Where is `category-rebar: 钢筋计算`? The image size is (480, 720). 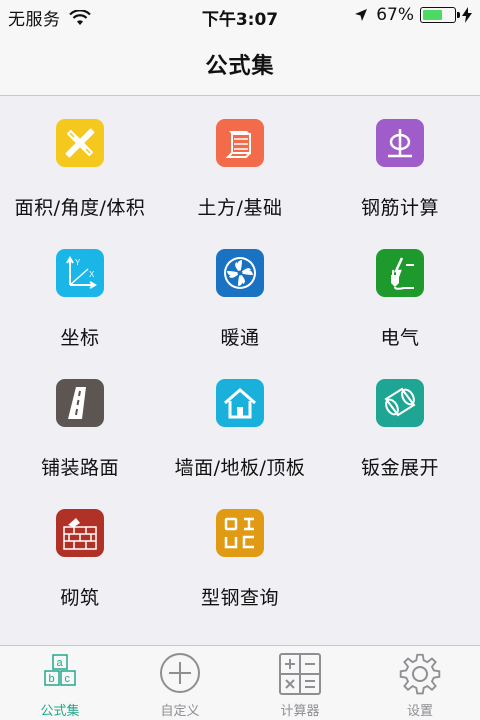 category-rebar: 钢筋计算 is located at coordinates (400, 162).